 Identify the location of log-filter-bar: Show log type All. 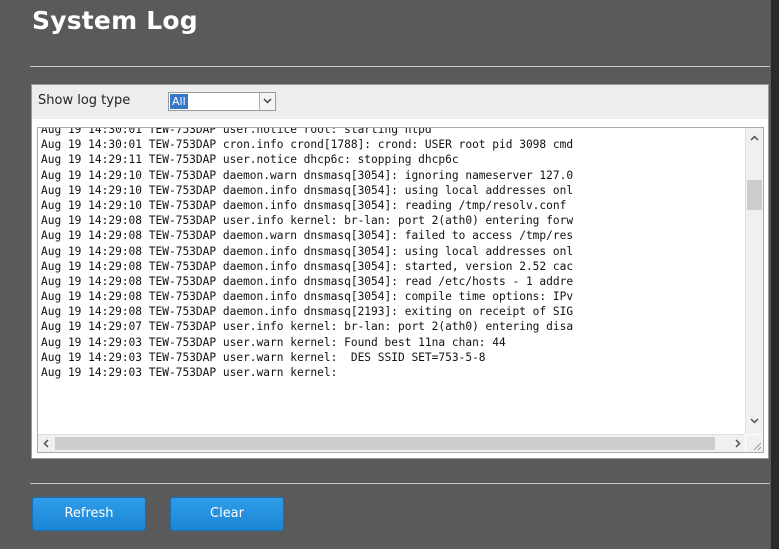
(400, 102).